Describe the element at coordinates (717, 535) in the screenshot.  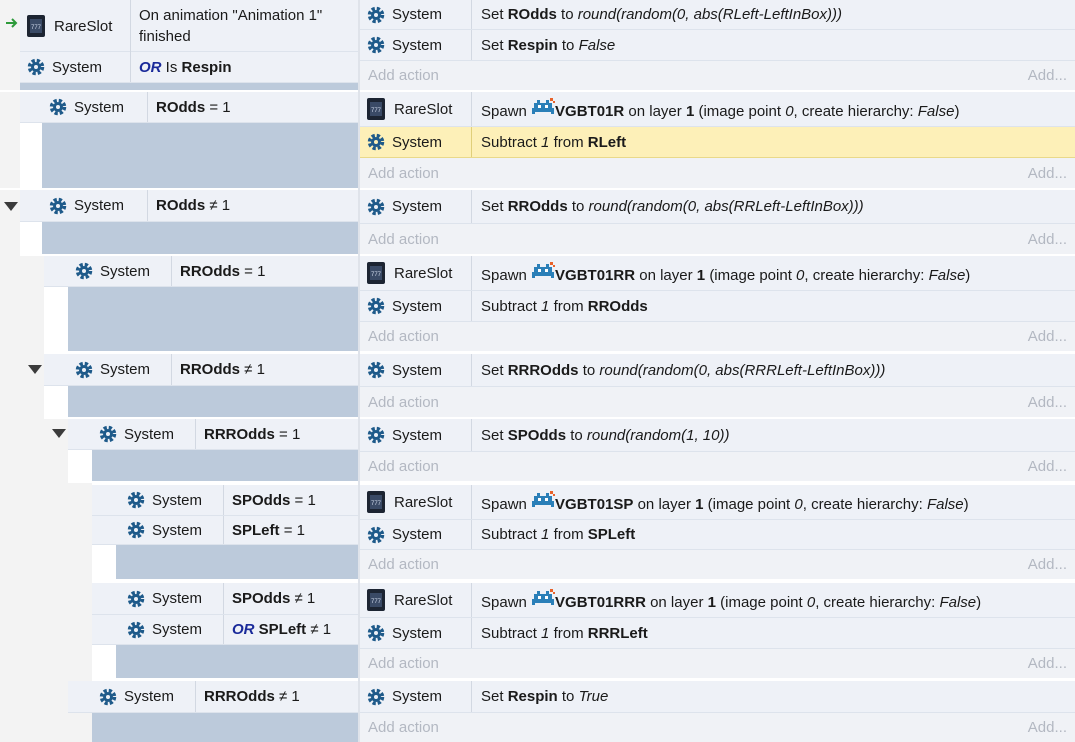
I see `event7-action-subtract: System Subtract 1 from SPLeft` at that location.